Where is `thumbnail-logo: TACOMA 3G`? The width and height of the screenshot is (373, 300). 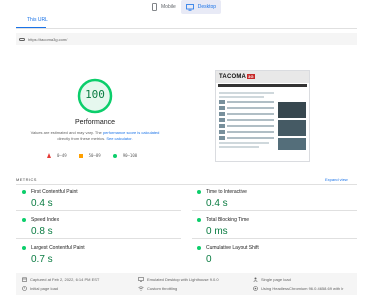 thumbnail-logo: TACOMA 3G is located at coordinates (237, 77).